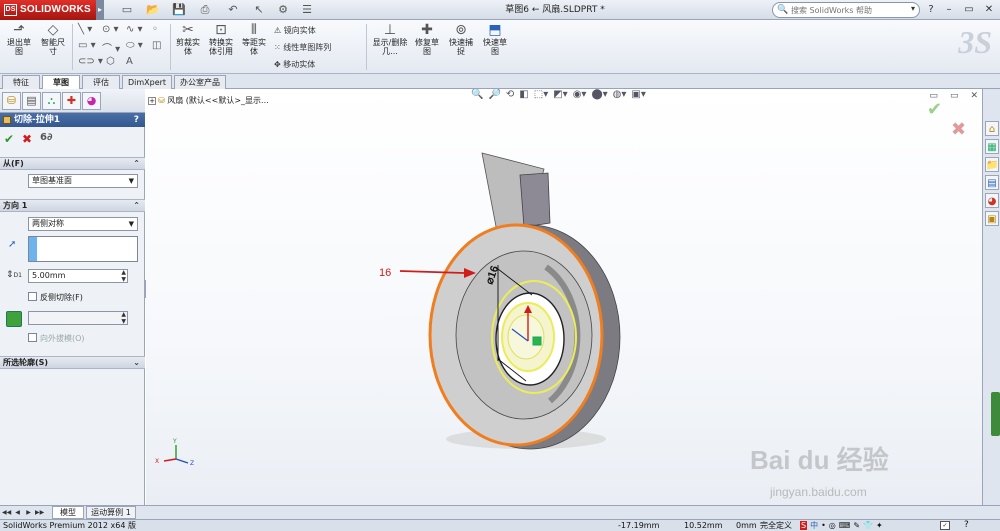 Image resolution: width=1000 pixels, height=531 pixels. I want to click on ime-handwrite-icon: ✎, so click(856, 525).